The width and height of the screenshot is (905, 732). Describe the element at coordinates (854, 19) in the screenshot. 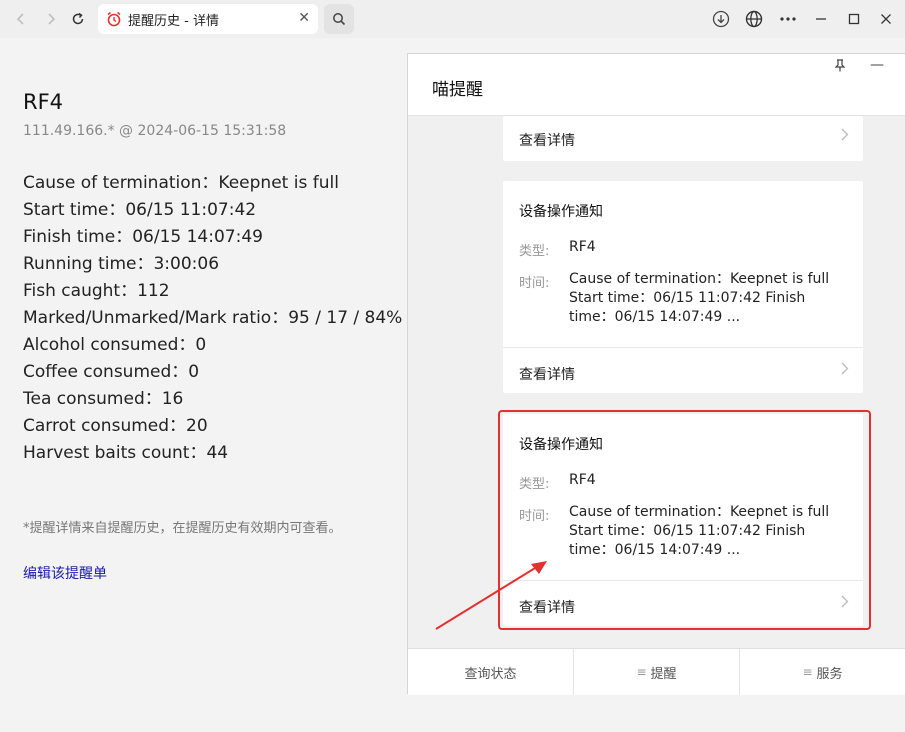

I see `maximize-window-icon` at that location.